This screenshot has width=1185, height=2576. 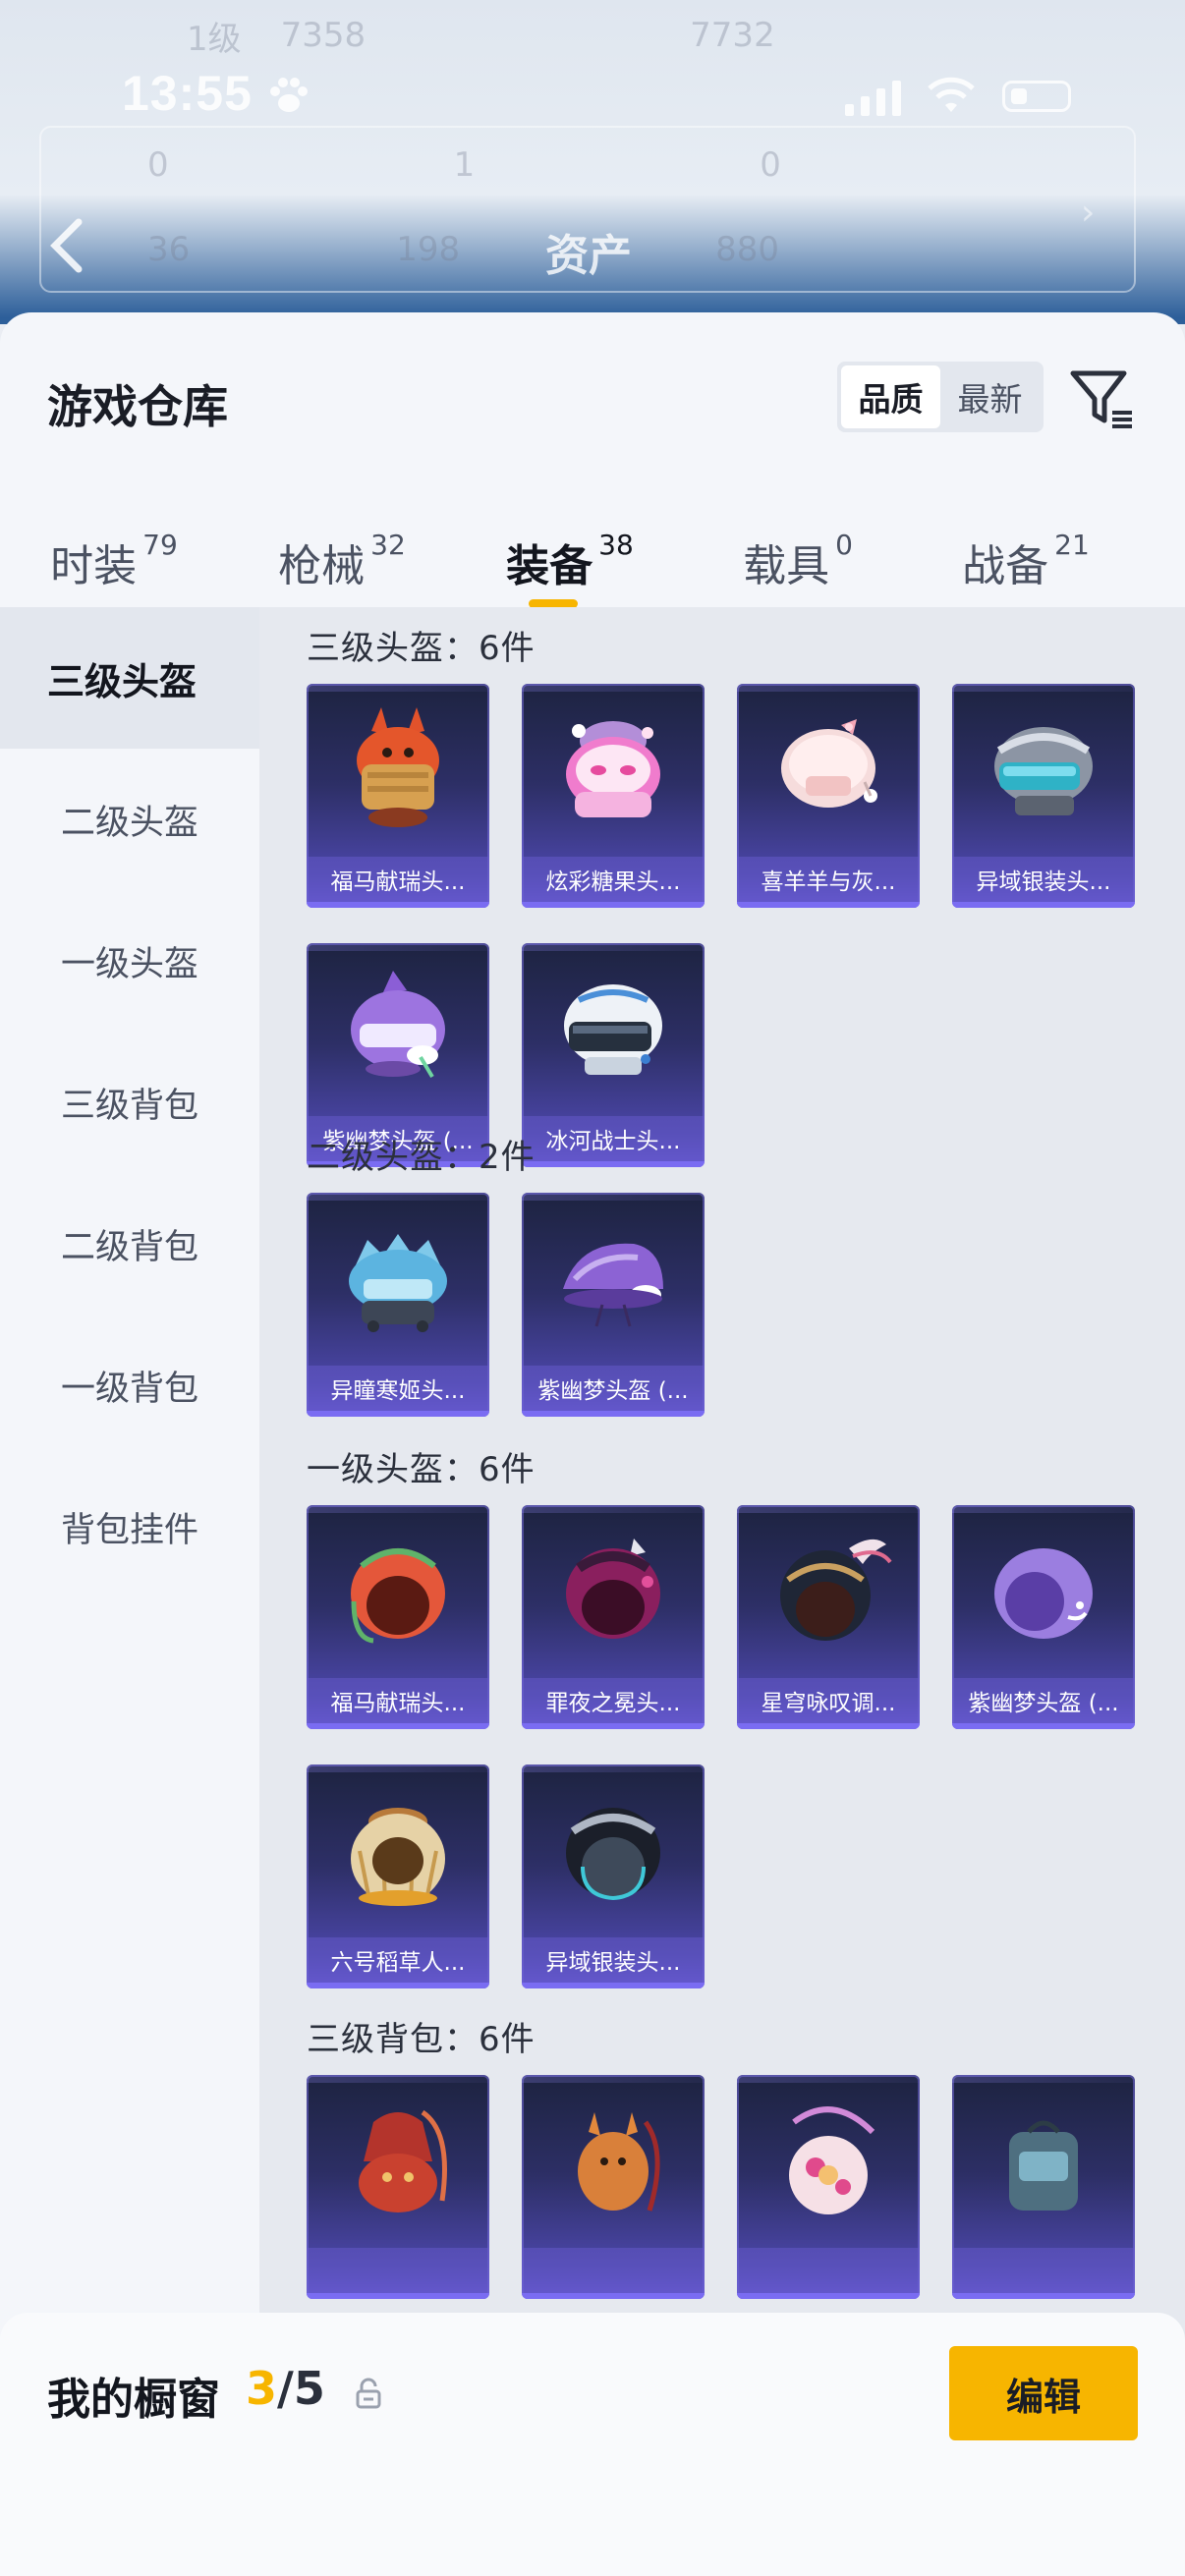 I want to click on tab-fashion: 时装 79, so click(x=114, y=563).